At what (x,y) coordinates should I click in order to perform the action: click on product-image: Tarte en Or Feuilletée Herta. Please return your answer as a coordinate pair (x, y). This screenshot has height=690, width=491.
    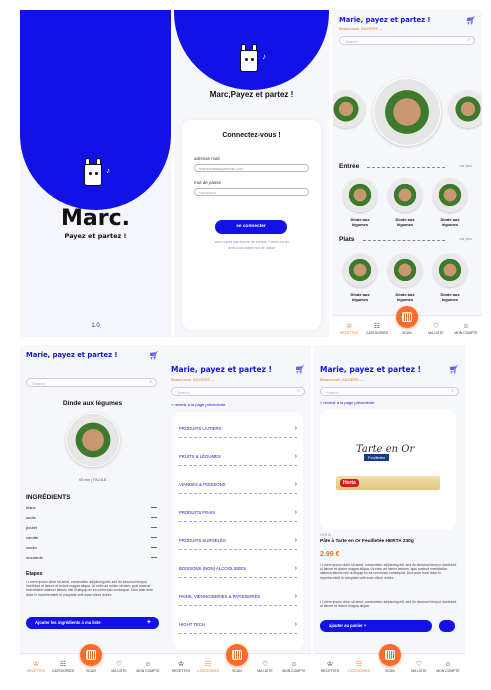
    Looking at the image, I should click on (388, 470).